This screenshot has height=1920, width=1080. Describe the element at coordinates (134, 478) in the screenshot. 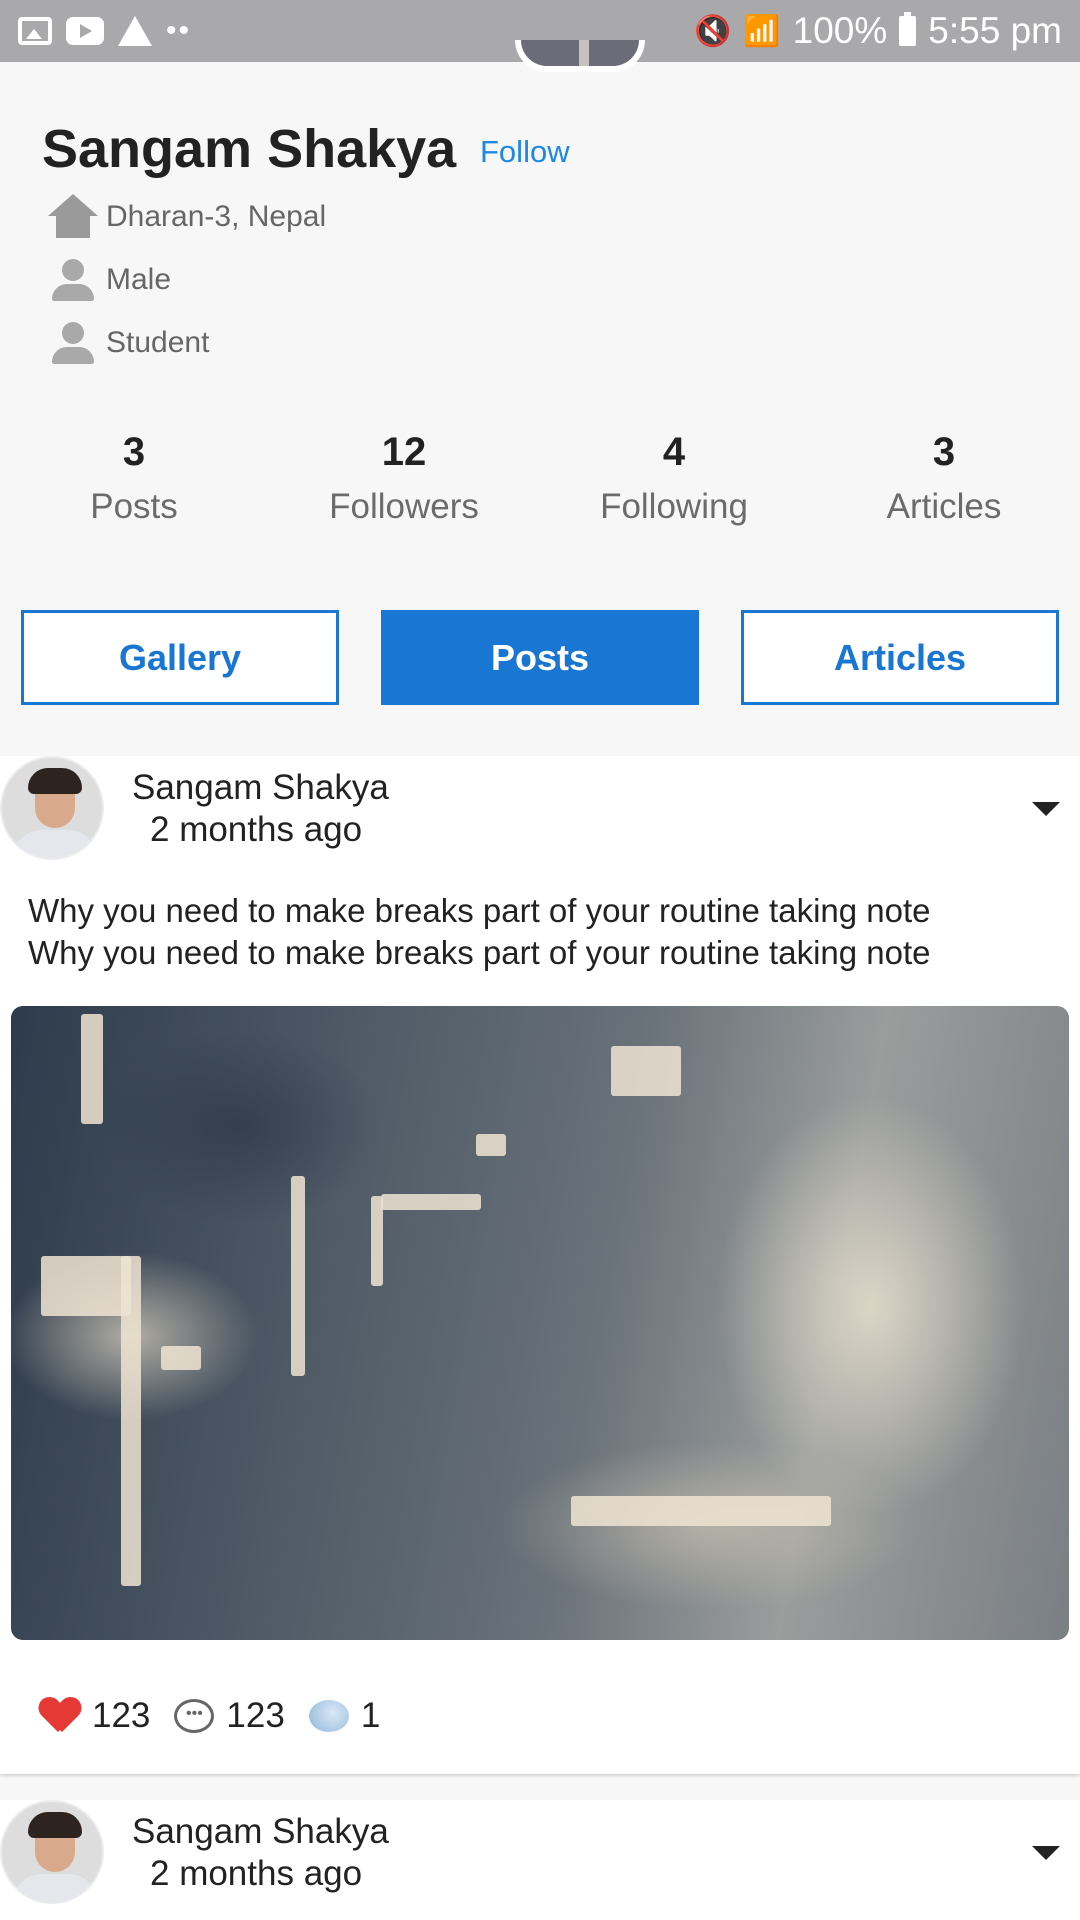

I see `stat-posts: 3 Posts` at that location.